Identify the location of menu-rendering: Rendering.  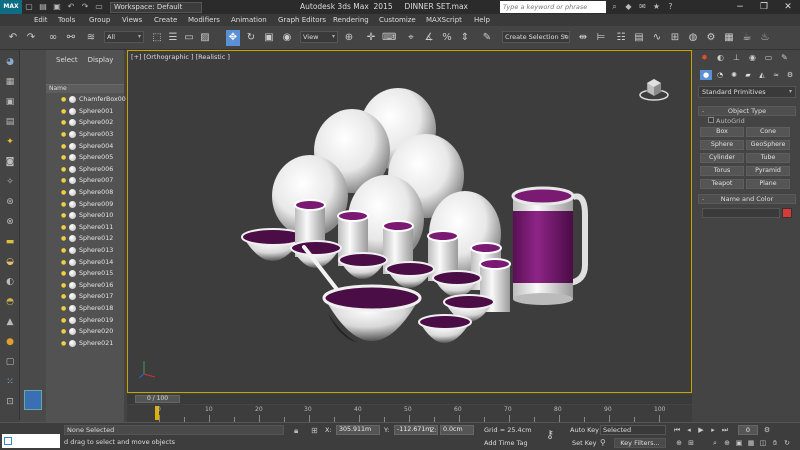
(351, 20).